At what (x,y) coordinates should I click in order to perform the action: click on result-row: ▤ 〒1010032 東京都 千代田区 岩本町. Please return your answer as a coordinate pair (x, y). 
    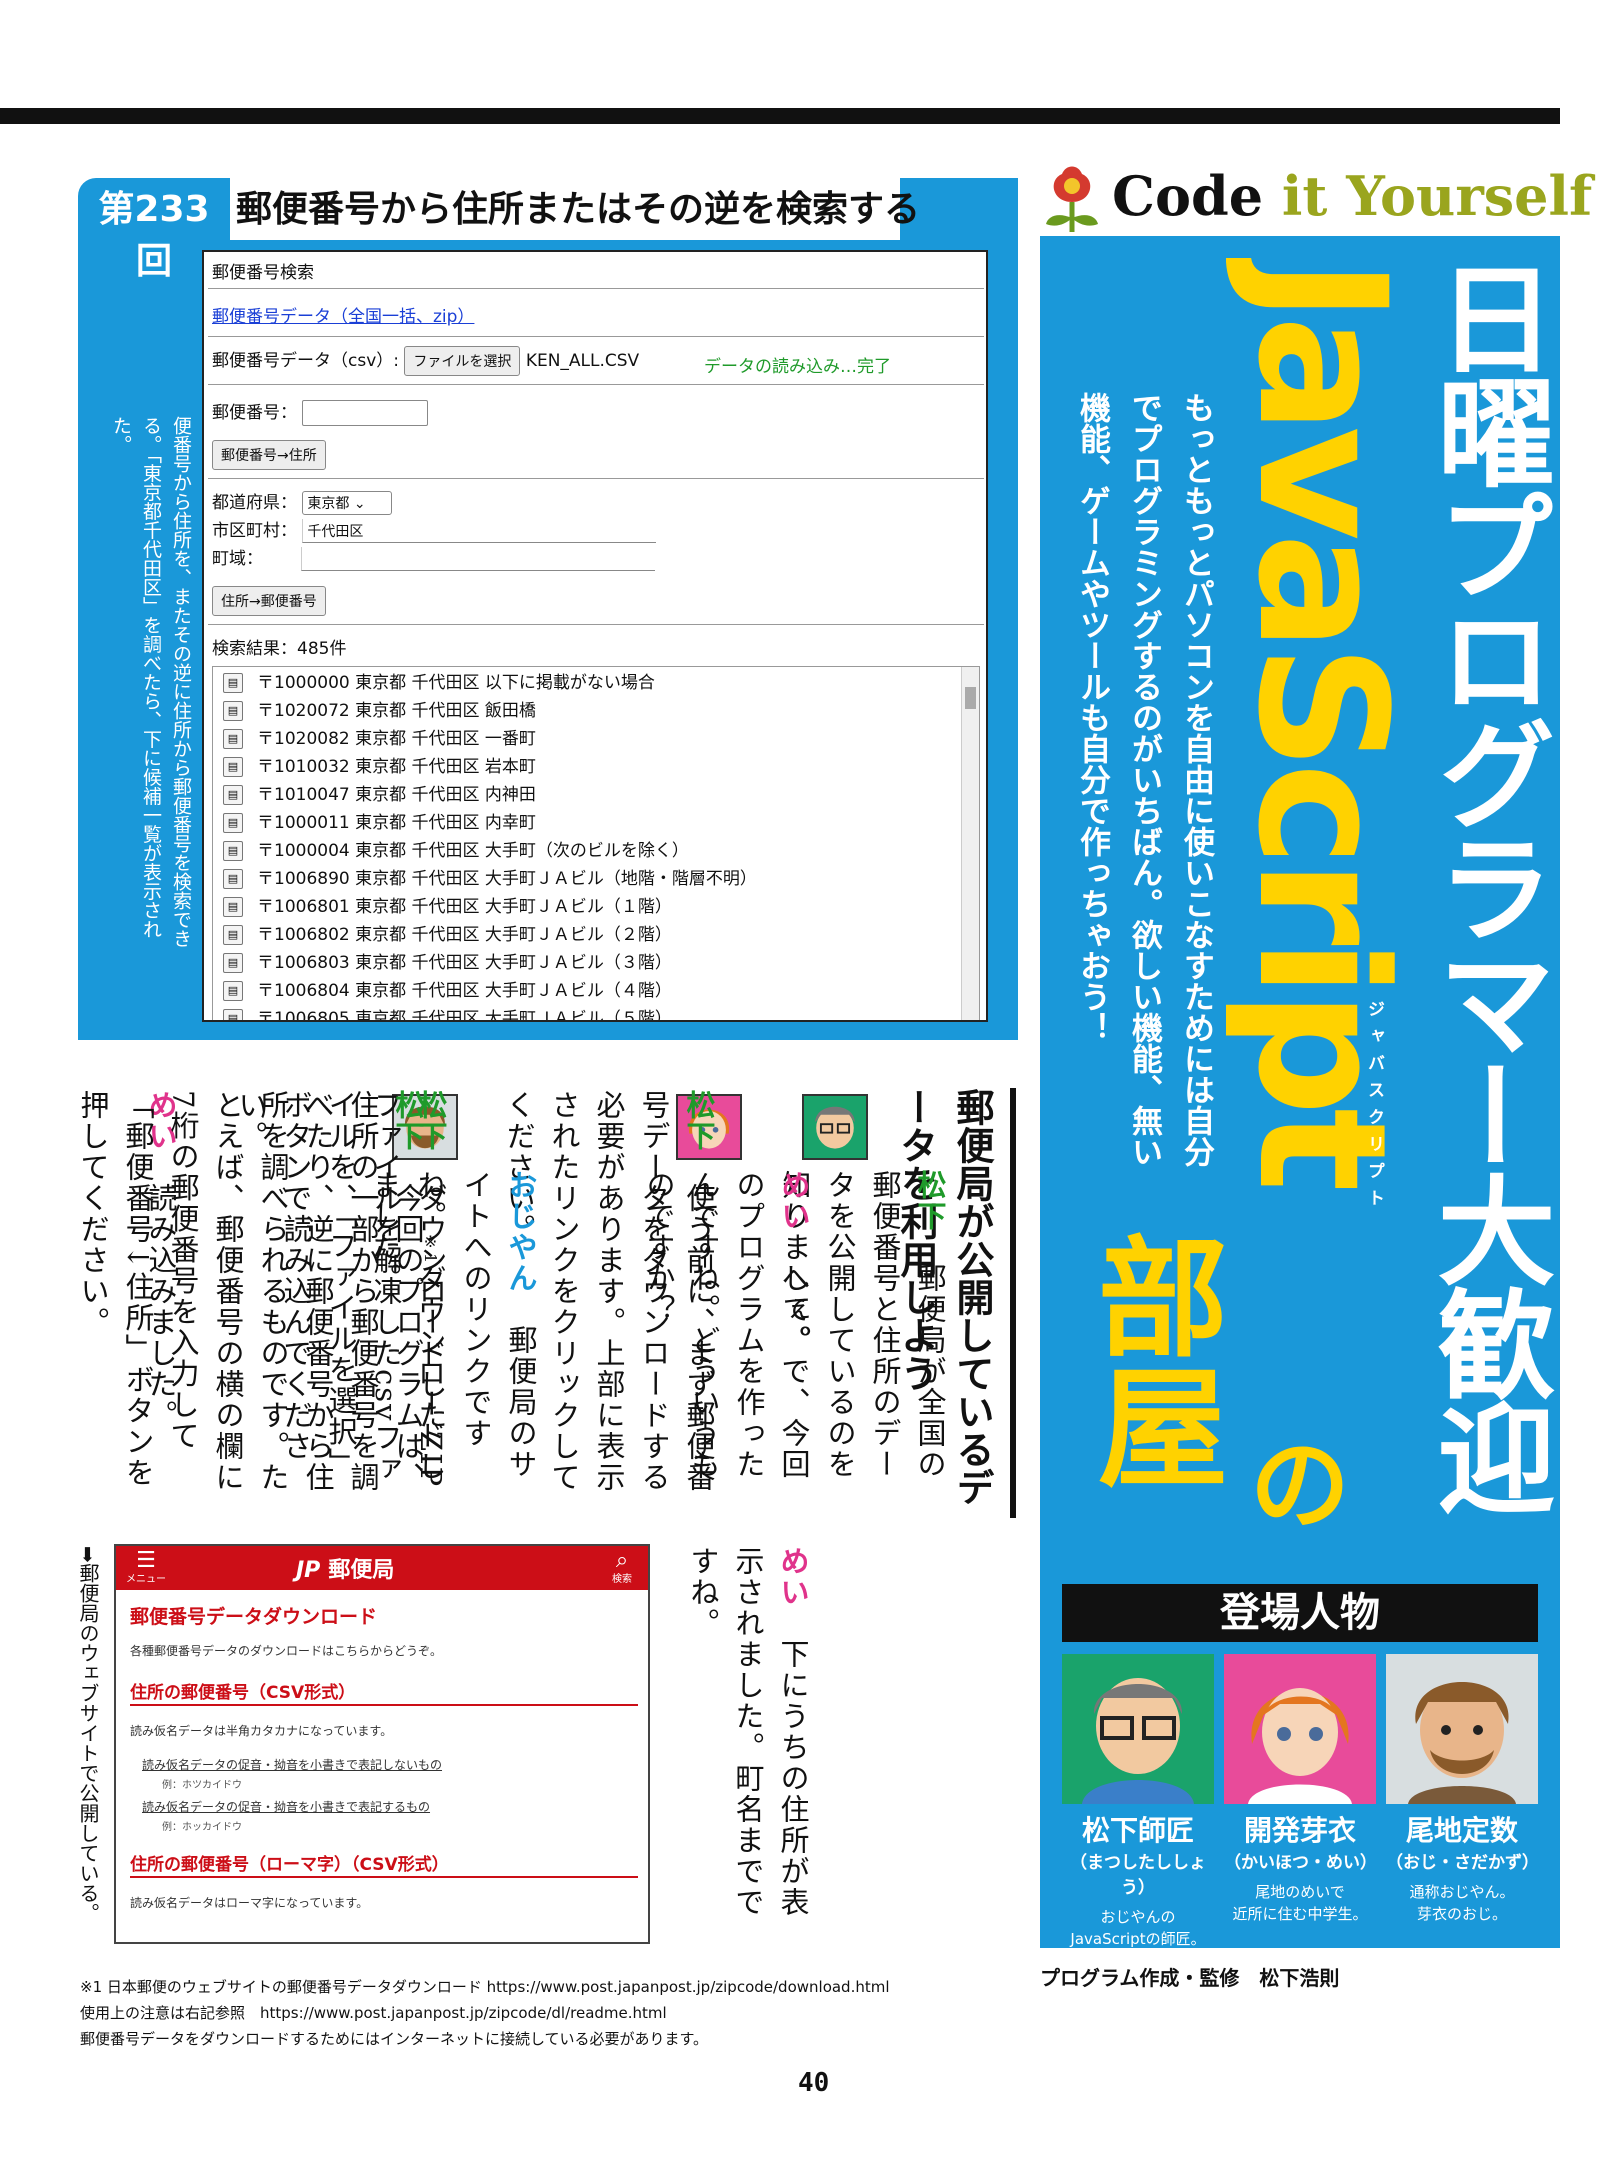
    Looking at the image, I should click on (379, 767).